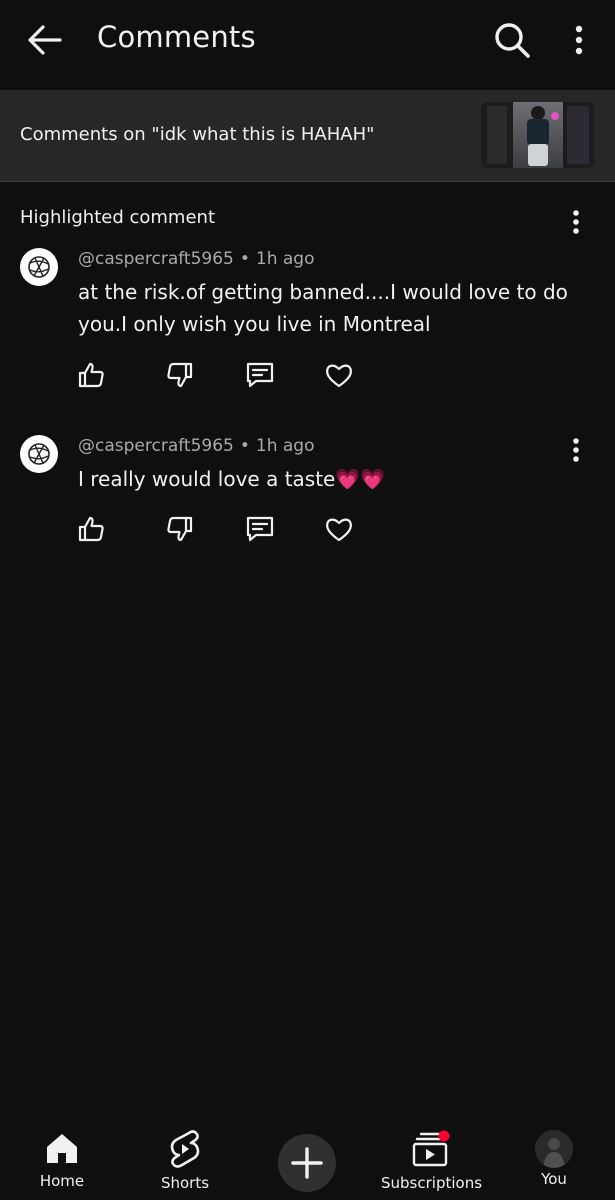  What do you see at coordinates (197, 134) in the screenshot?
I see `video-comments-label: Comments on "idk what this is HAHAH"` at bounding box center [197, 134].